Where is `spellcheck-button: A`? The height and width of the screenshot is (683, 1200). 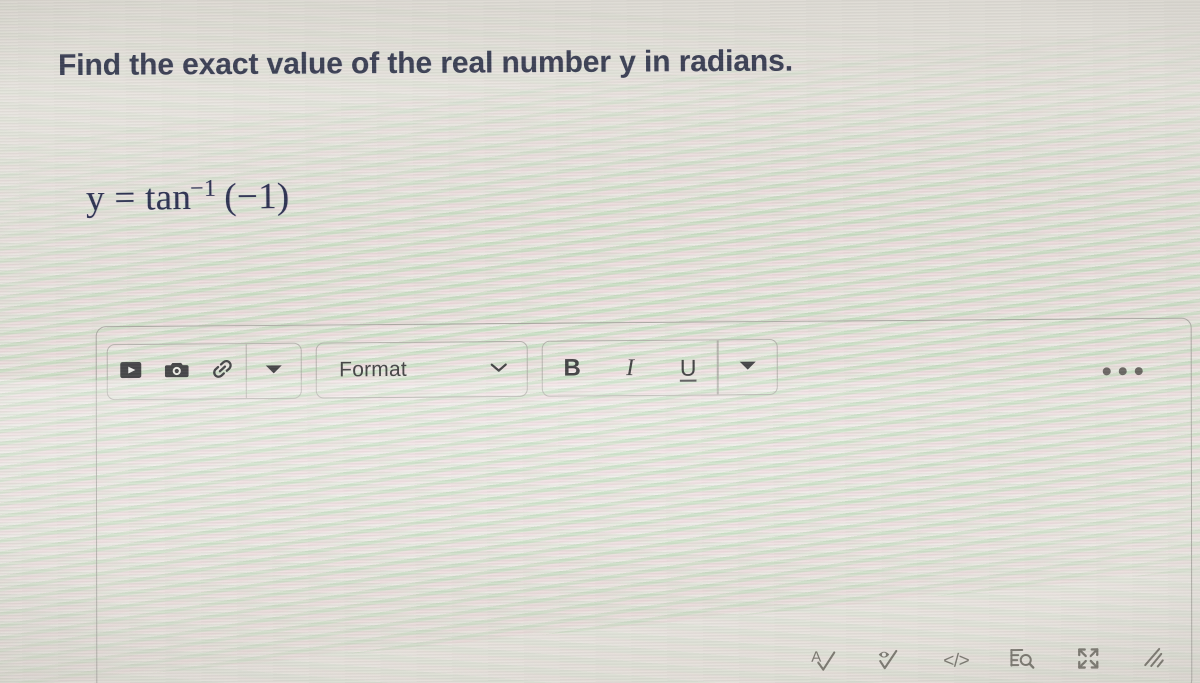
spellcheck-button: A is located at coordinates (824, 662).